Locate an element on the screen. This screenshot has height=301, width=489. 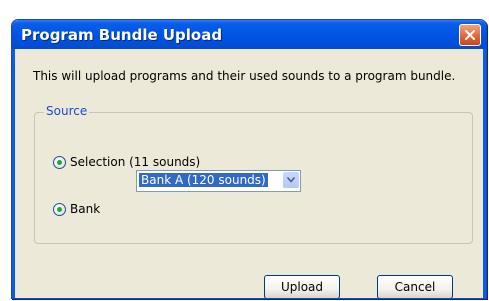
selection-radio is located at coordinates (59, 162).